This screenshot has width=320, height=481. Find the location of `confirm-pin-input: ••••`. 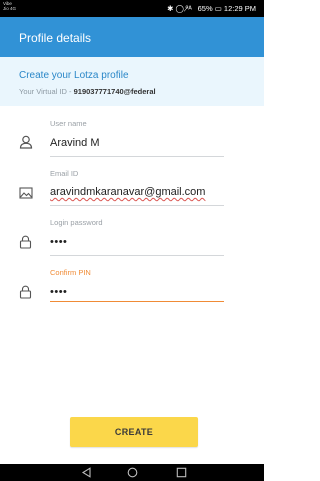

confirm-pin-input: •••• is located at coordinates (58, 292).